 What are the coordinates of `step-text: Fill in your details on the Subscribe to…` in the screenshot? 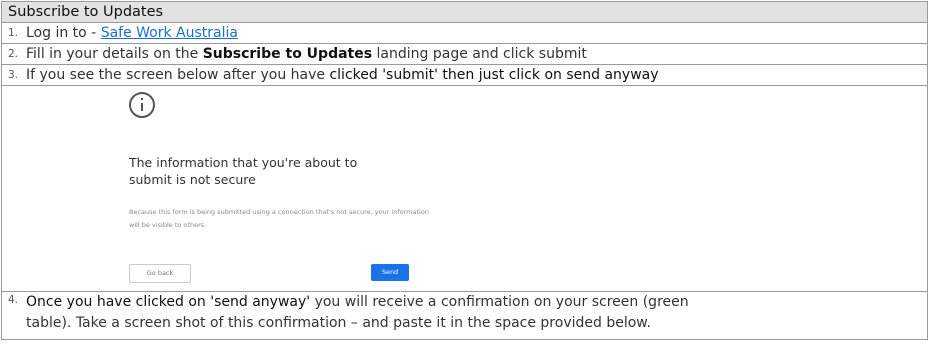 It's located at (306, 54).